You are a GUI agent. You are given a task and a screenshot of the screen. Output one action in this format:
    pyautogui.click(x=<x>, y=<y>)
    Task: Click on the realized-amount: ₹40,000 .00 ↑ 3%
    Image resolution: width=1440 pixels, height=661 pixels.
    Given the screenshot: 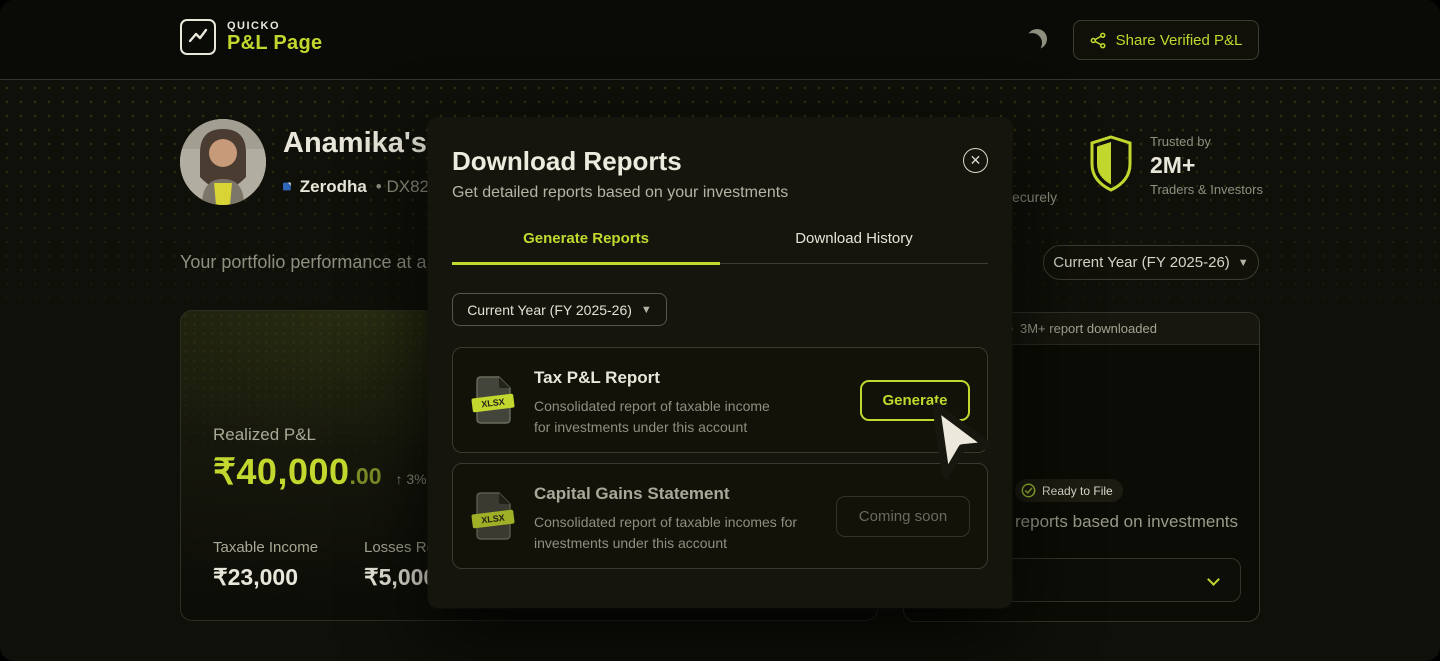 What is the action you would take?
    pyautogui.click(x=320, y=472)
    